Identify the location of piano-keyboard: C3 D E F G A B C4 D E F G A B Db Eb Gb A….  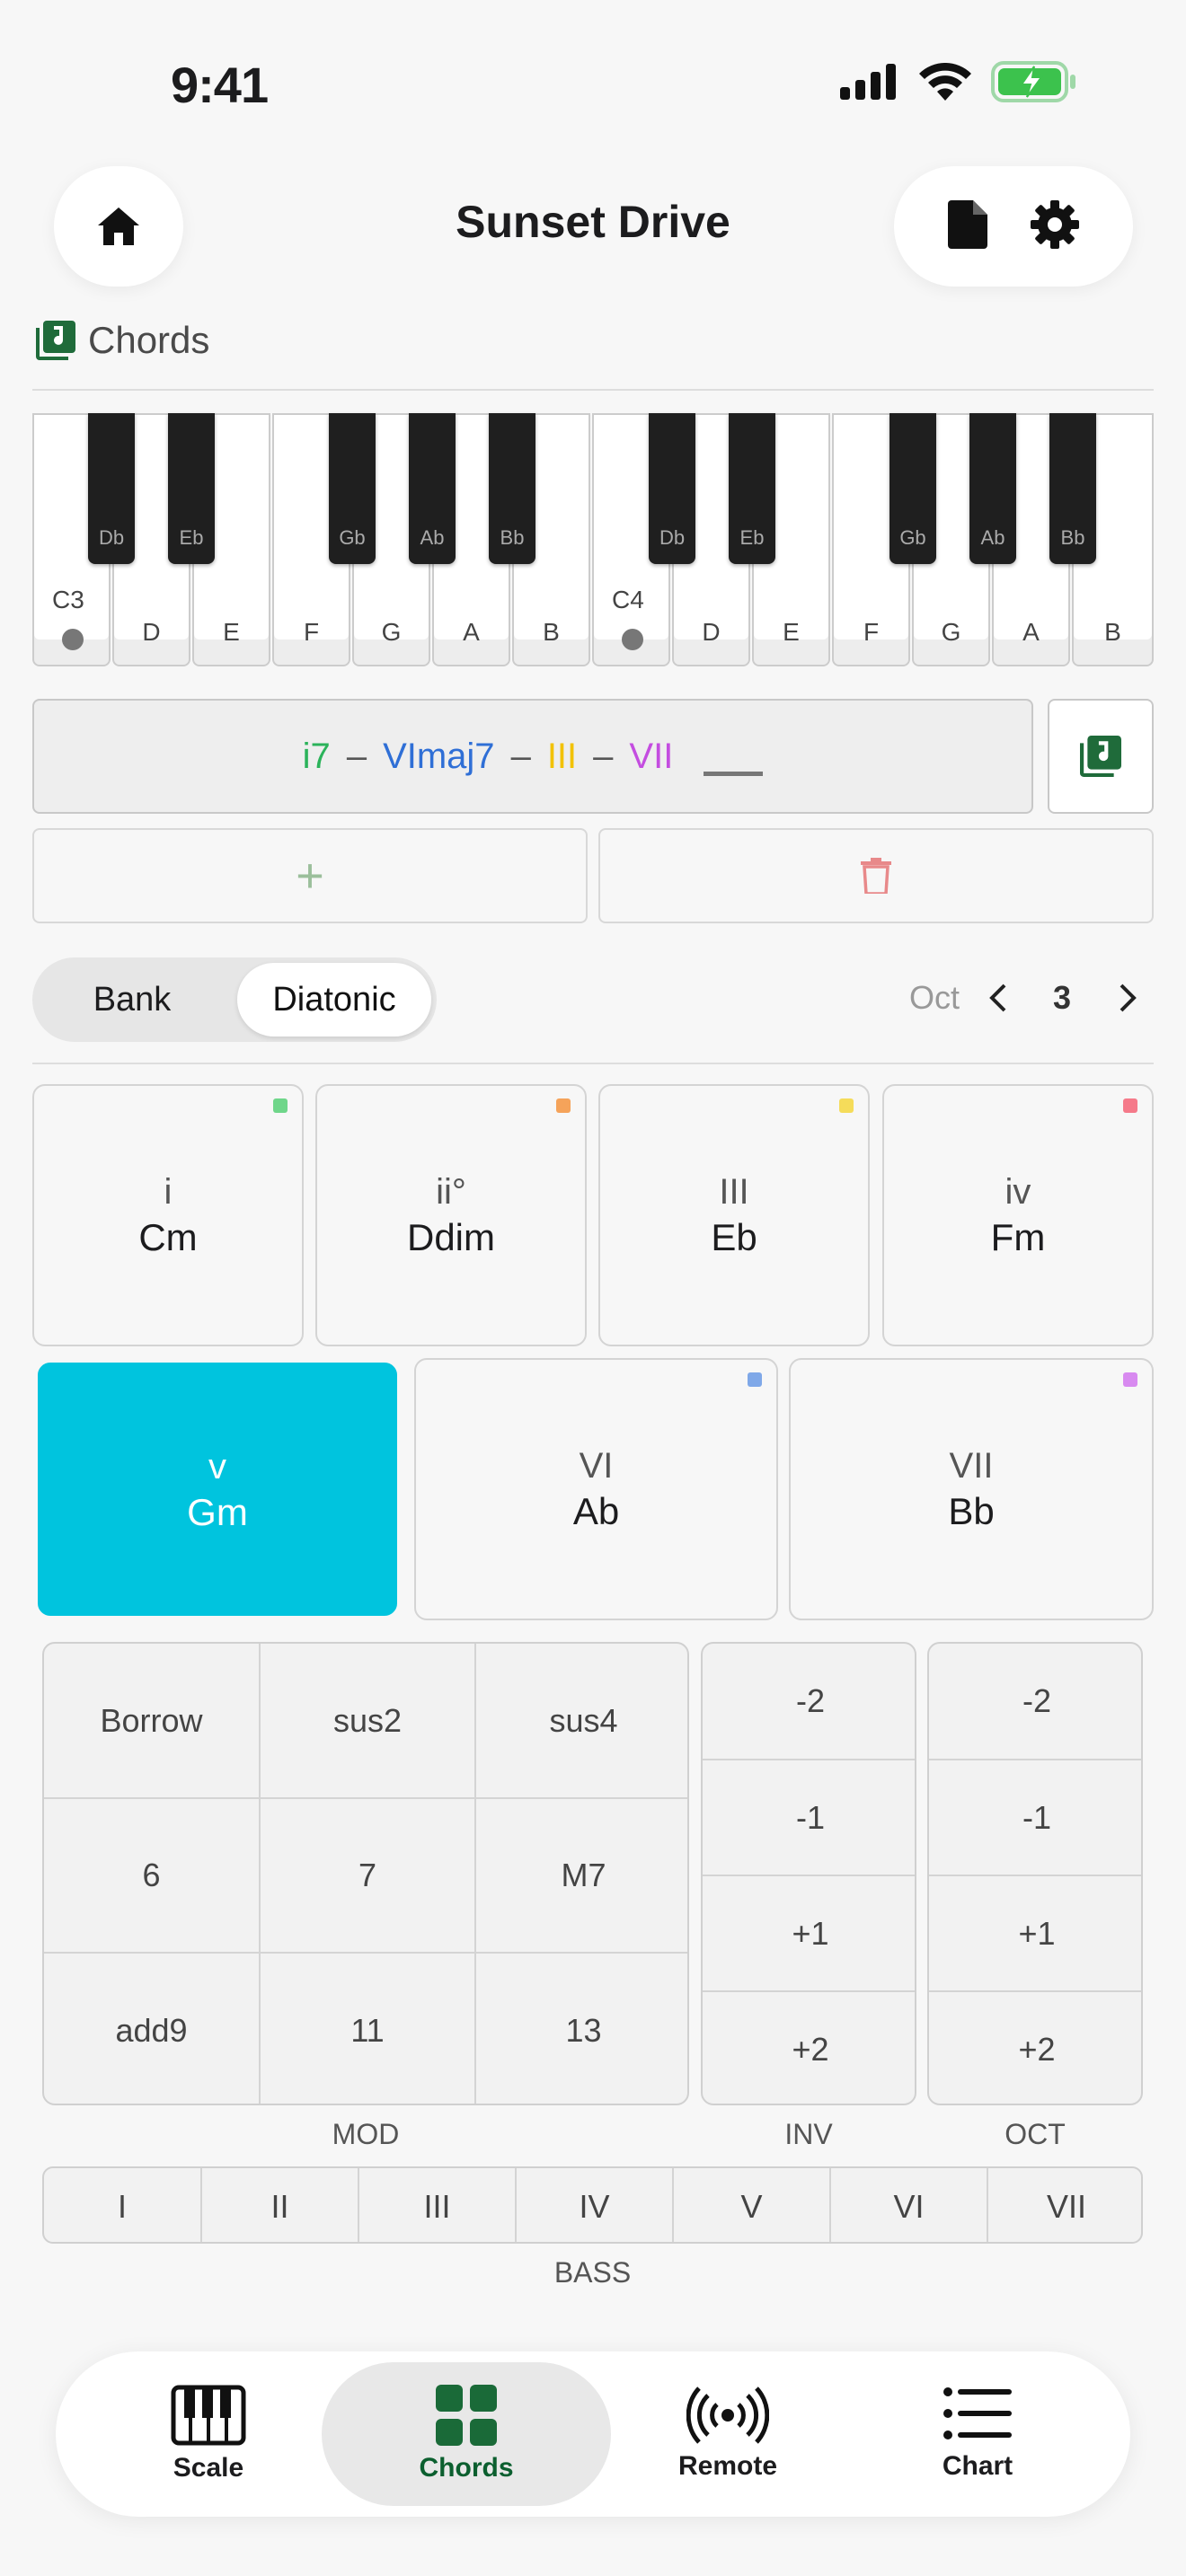
(593, 539).